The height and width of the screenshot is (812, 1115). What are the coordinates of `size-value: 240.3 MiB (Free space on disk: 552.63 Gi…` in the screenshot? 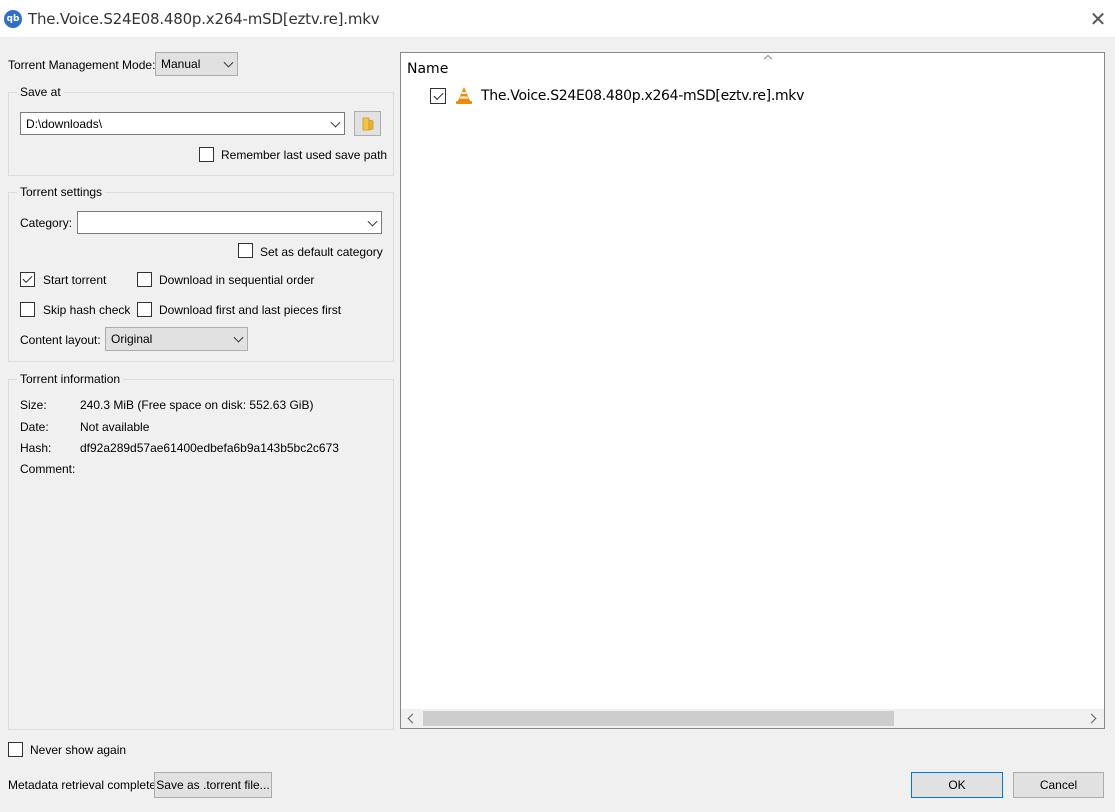 It's located at (197, 405).